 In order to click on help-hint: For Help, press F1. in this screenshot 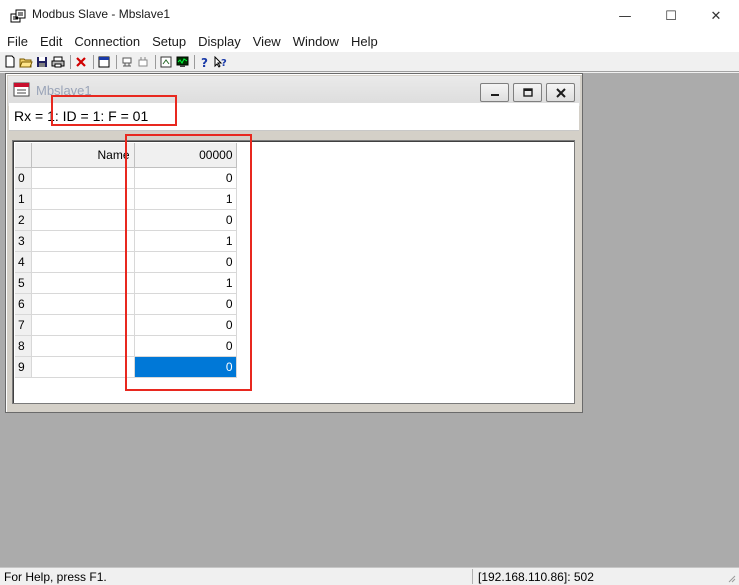, I will do `click(55, 577)`.